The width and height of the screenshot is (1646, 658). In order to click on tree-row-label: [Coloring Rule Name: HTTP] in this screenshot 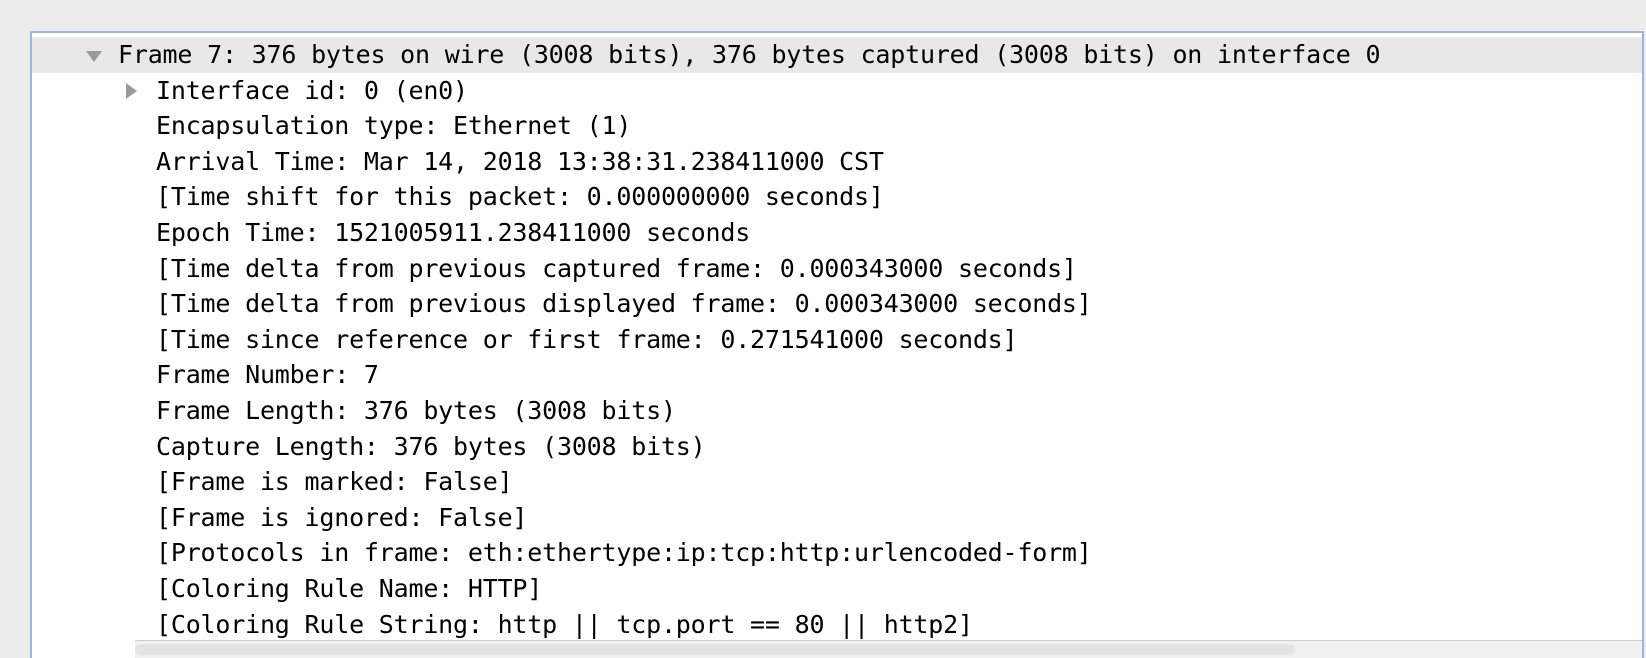, I will do `click(349, 588)`.